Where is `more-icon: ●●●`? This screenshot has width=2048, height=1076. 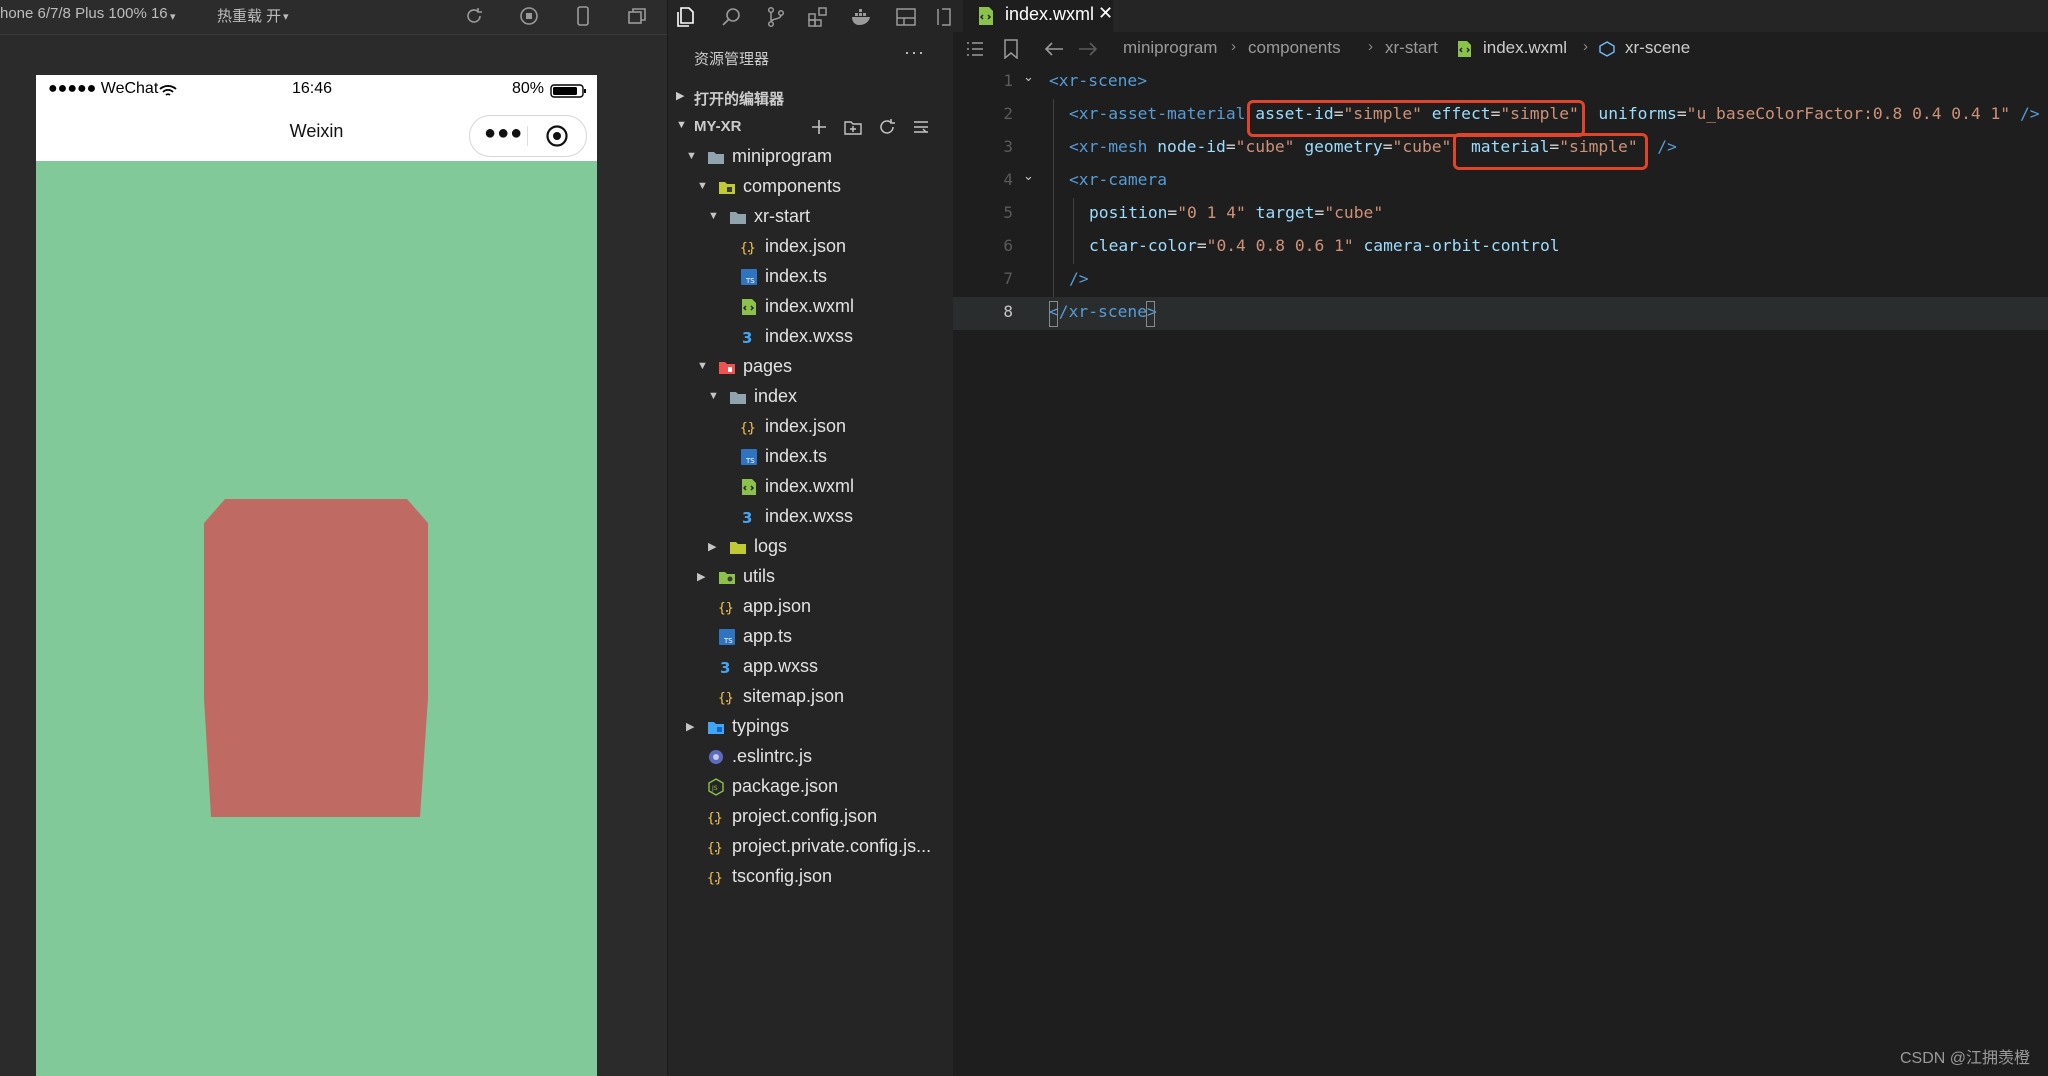 more-icon: ●●● is located at coordinates (503, 133).